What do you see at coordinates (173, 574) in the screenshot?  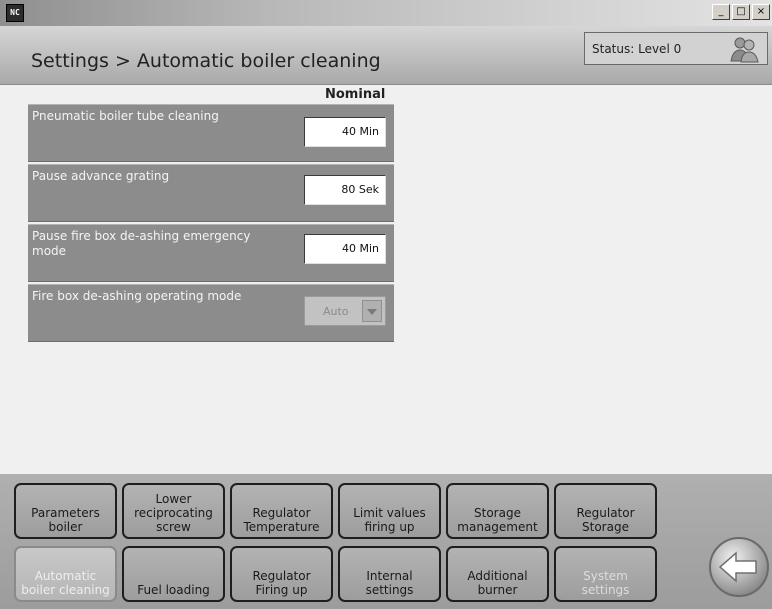 I see `nav-fuel-loading: Fuel loading` at bounding box center [173, 574].